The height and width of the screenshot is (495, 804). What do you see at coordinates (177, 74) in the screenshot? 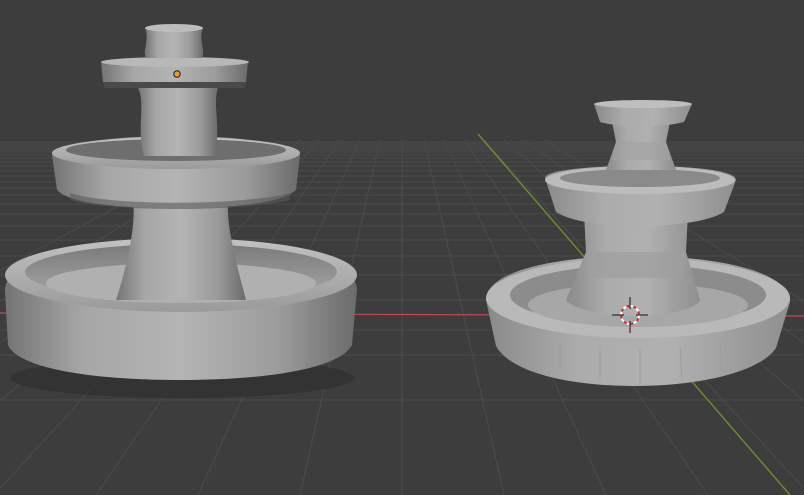
I see `object-origin-icon` at bounding box center [177, 74].